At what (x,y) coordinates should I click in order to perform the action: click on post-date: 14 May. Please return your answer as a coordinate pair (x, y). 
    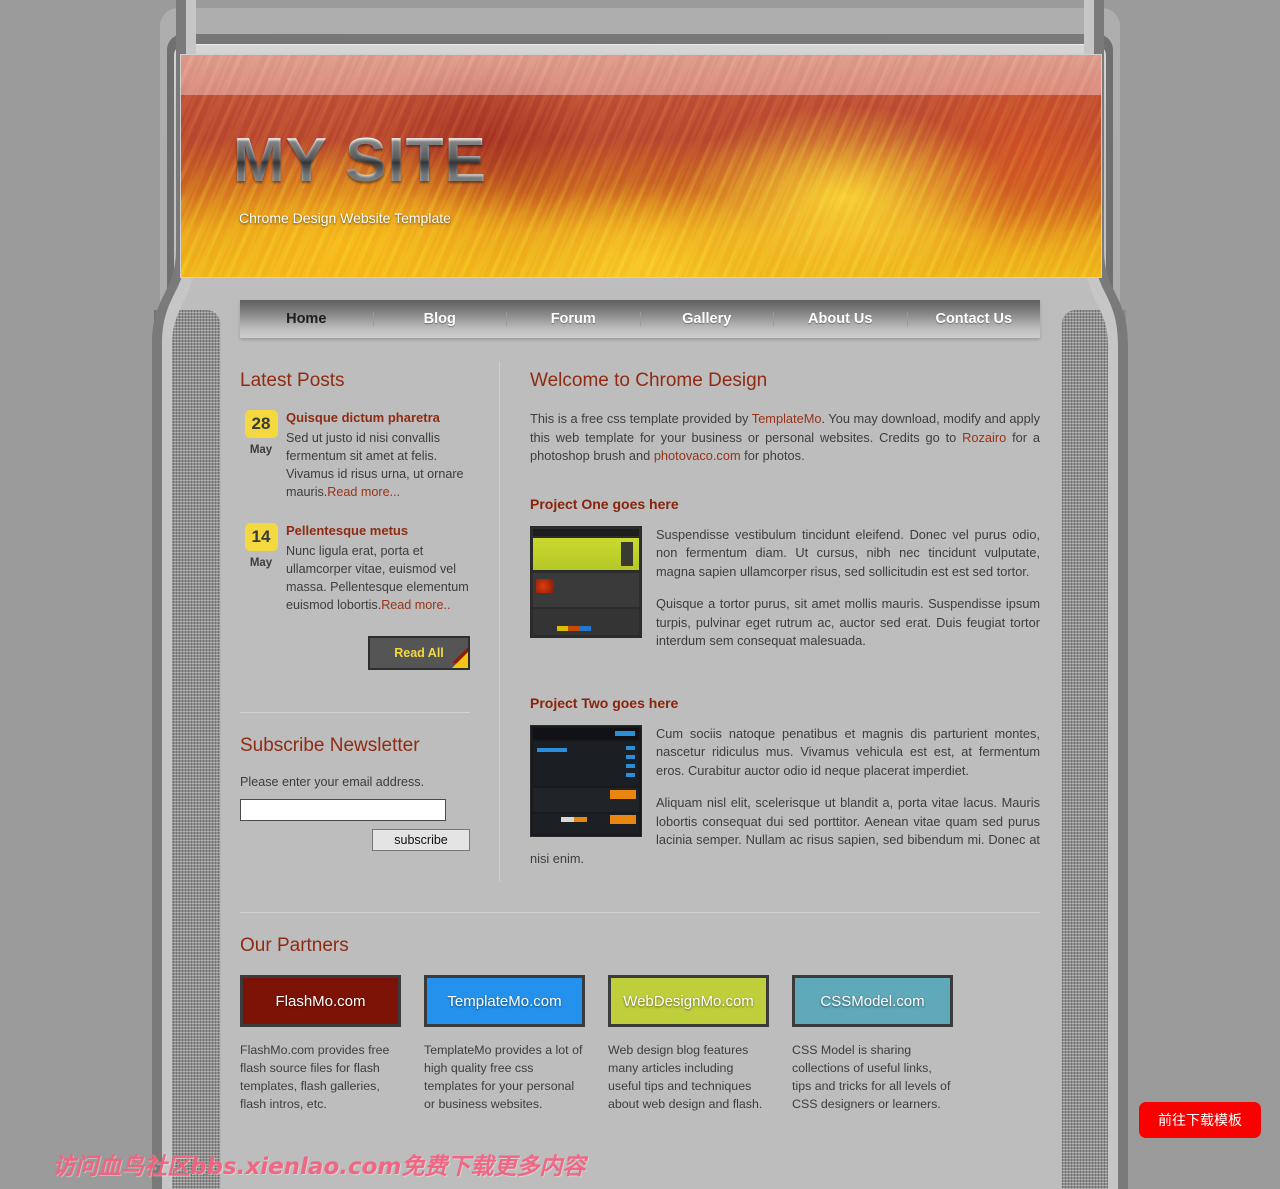
    Looking at the image, I should click on (261, 568).